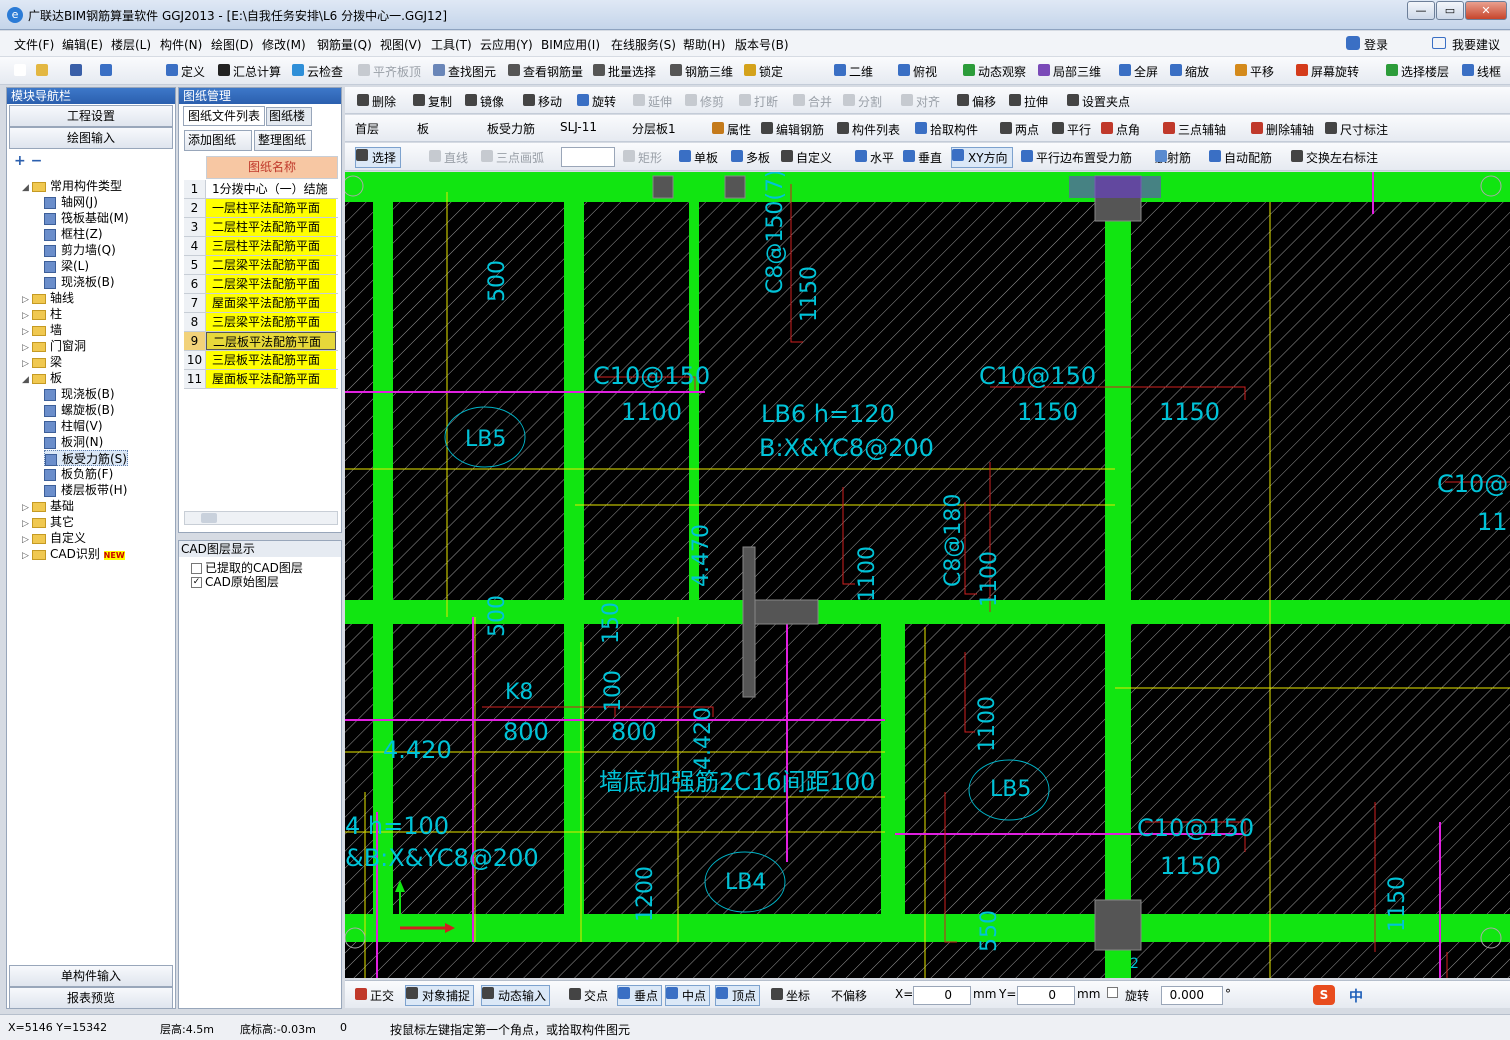  Describe the element at coordinates (1173, 157) in the screenshot. I see `radial-rebar-button: 放射筋` at that location.